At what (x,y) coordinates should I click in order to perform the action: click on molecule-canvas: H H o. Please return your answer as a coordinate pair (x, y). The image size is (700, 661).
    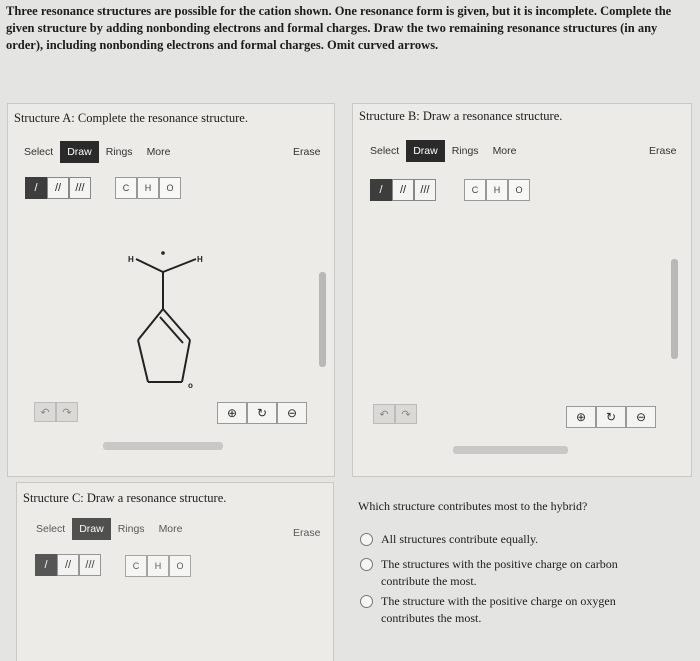
    Looking at the image, I should click on (178, 319).